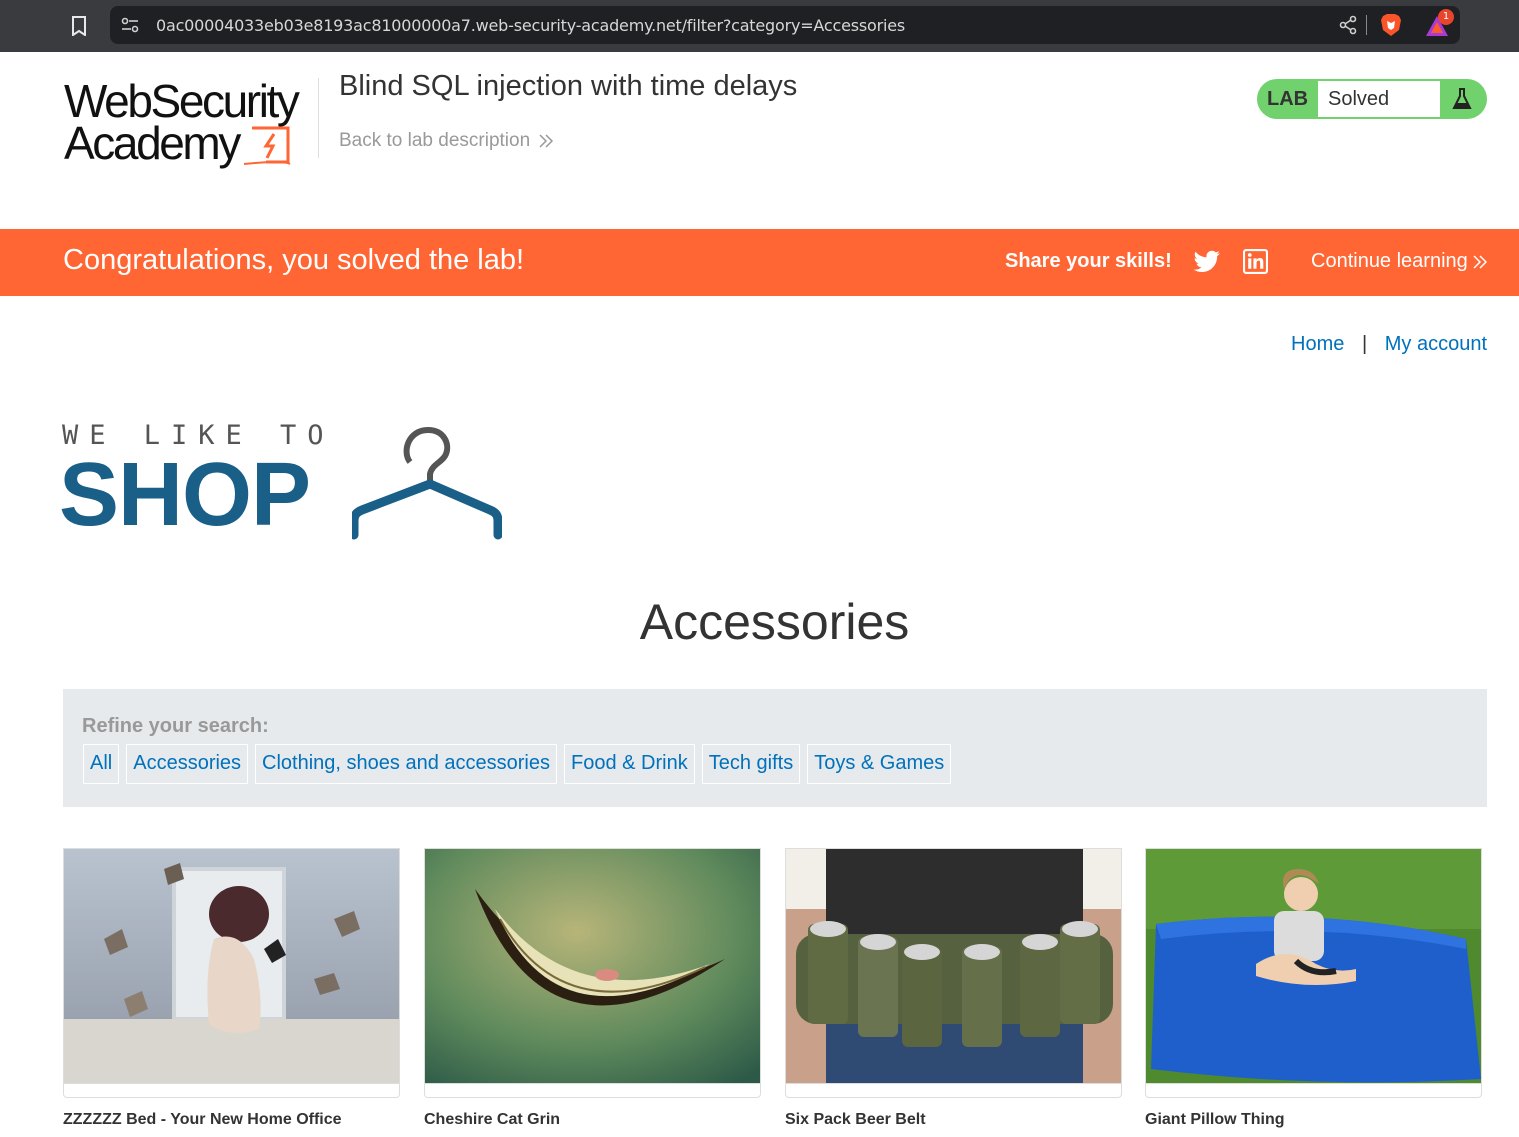 Image resolution: width=1519 pixels, height=1137 pixels. Describe the element at coordinates (435, 140) in the screenshot. I see `back-link-label: Back to lab description` at that location.